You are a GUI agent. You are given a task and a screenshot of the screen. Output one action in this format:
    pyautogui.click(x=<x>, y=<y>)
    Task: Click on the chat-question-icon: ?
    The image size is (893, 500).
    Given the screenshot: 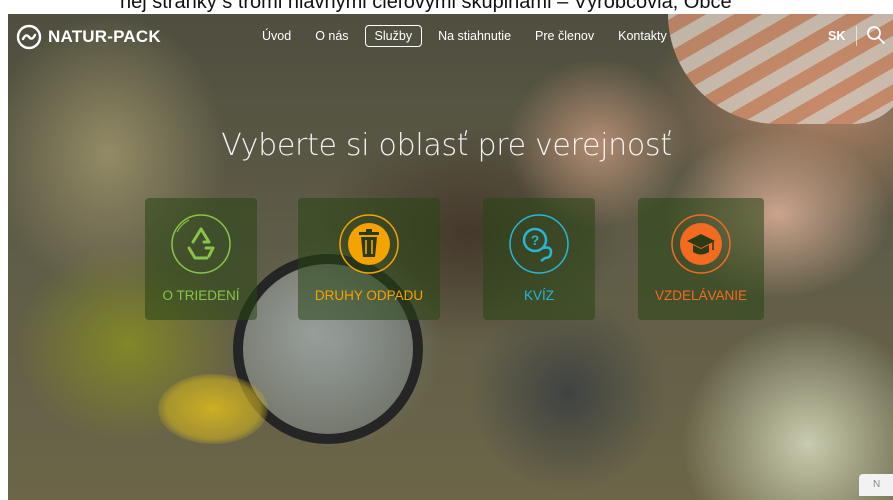 What is the action you would take?
    pyautogui.click(x=539, y=244)
    